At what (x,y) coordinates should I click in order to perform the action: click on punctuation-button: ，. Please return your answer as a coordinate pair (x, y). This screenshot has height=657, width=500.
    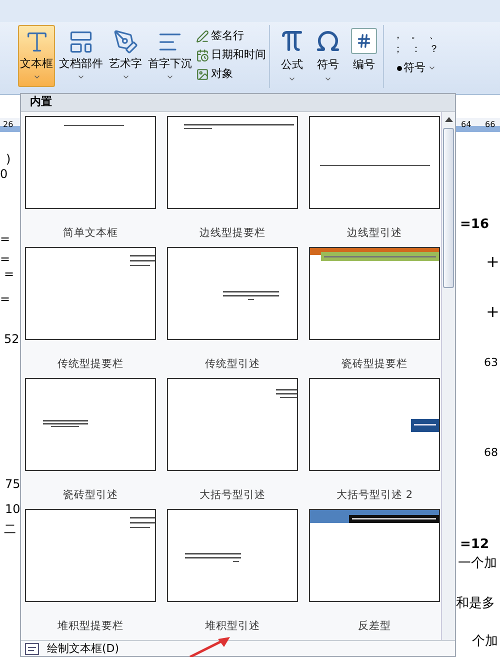
    Looking at the image, I should click on (398, 36).